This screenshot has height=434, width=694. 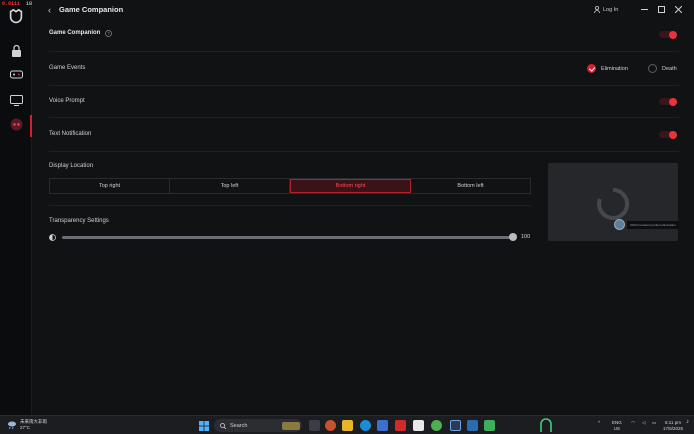 What do you see at coordinates (110, 186) in the screenshot?
I see `option-top-right: Top right` at bounding box center [110, 186].